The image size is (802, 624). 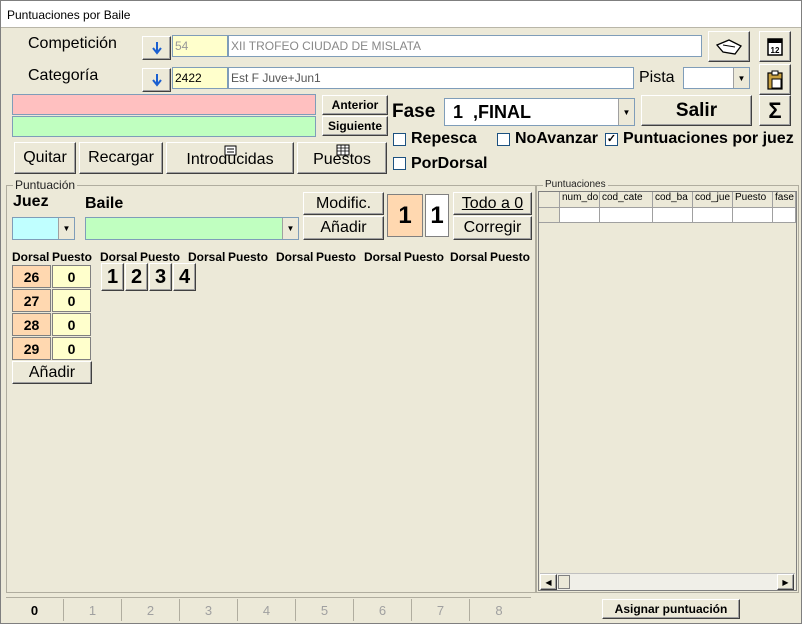 What do you see at coordinates (342, 158) in the screenshot?
I see `puestos-button: Puestos` at bounding box center [342, 158].